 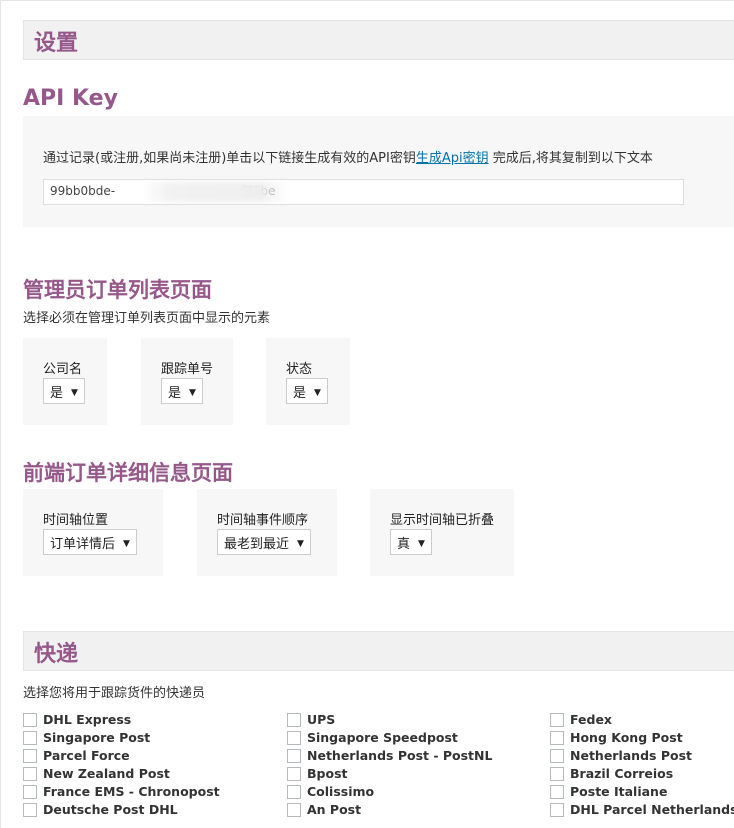 I want to click on timeline-position-select: 订单详情后 ▼, so click(x=90, y=542).